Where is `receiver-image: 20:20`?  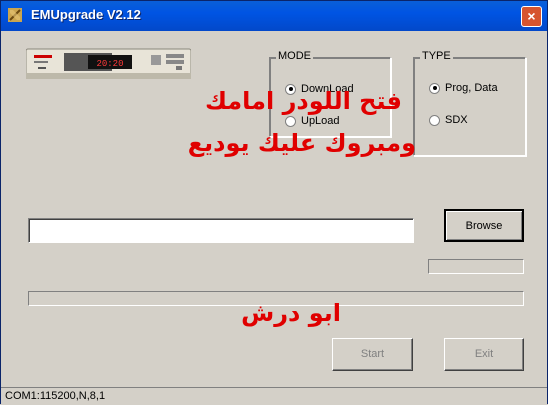
receiver-image: 20:20 is located at coordinates (108, 63).